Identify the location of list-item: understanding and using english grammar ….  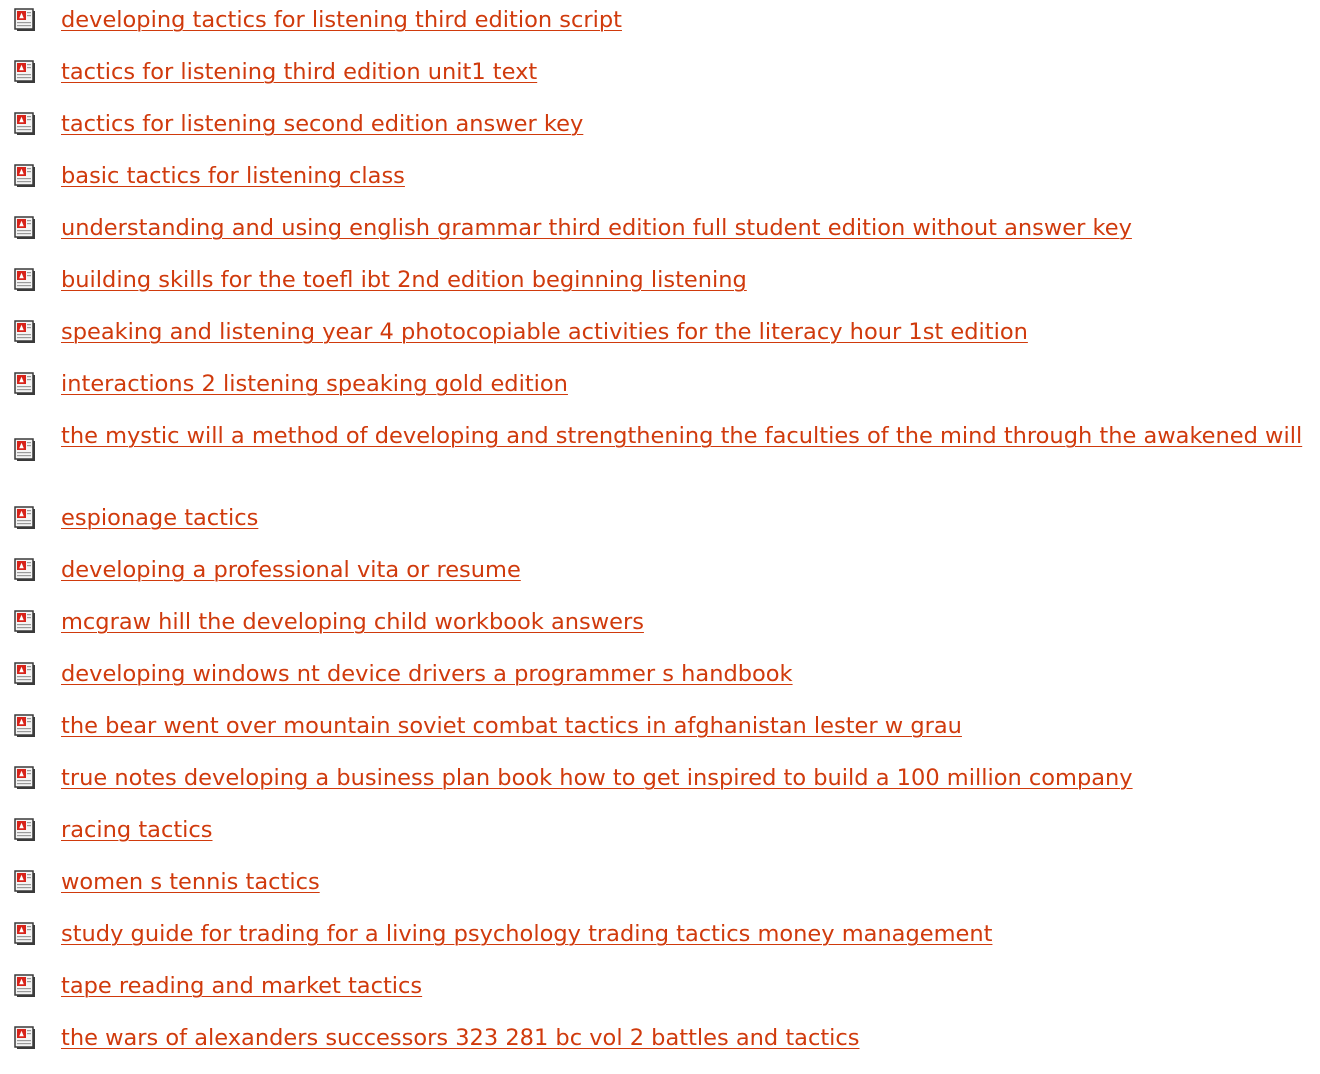
(660, 238).